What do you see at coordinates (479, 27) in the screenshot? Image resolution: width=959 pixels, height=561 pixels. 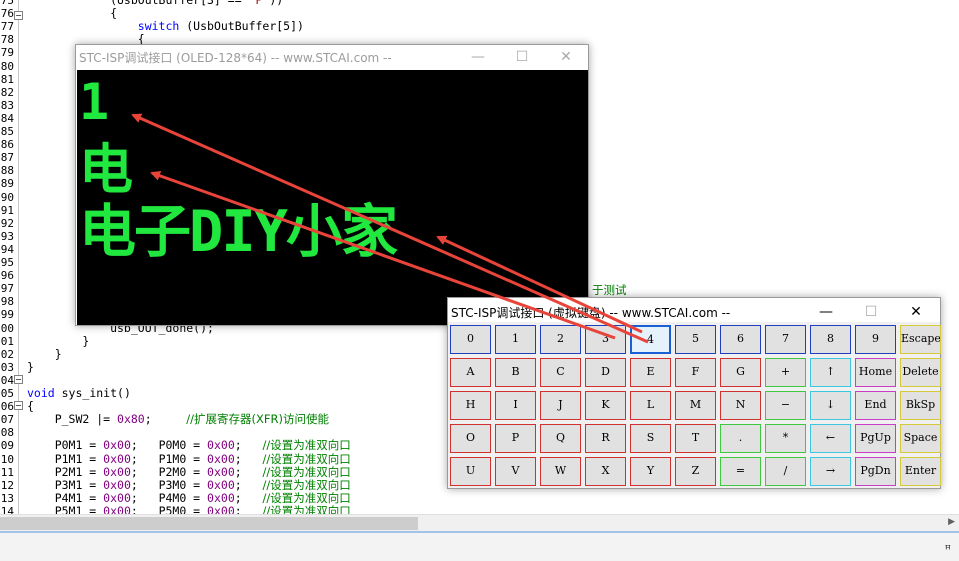 I see `code-line: 77 switch (UsbOutBuffer[5])` at bounding box center [479, 27].